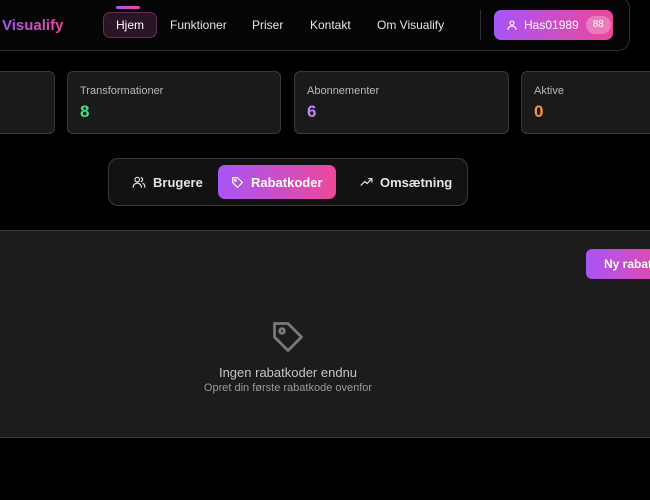 The width and height of the screenshot is (650, 500). What do you see at coordinates (130, 25) in the screenshot?
I see `nav-item-hjem: Hjem` at bounding box center [130, 25].